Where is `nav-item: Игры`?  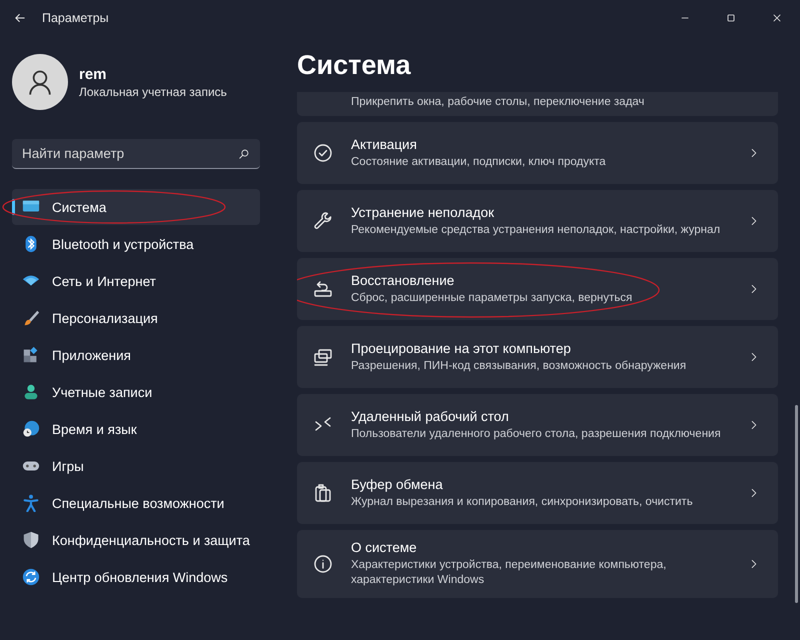 nav-item: Игры is located at coordinates (136, 466).